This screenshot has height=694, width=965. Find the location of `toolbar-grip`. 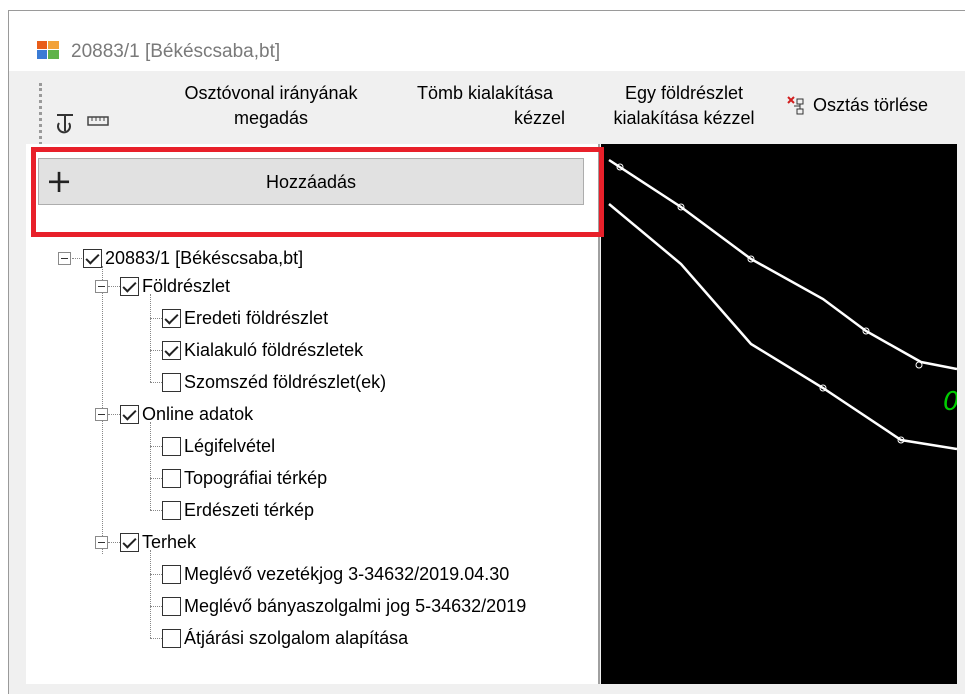

toolbar-grip is located at coordinates (40, 114).